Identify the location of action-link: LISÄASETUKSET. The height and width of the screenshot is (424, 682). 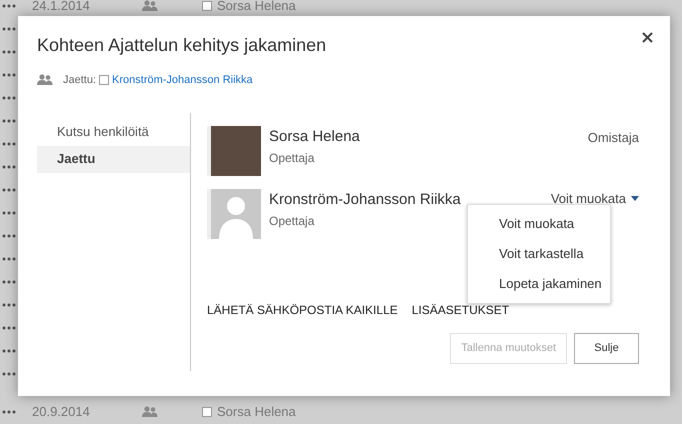
(461, 309).